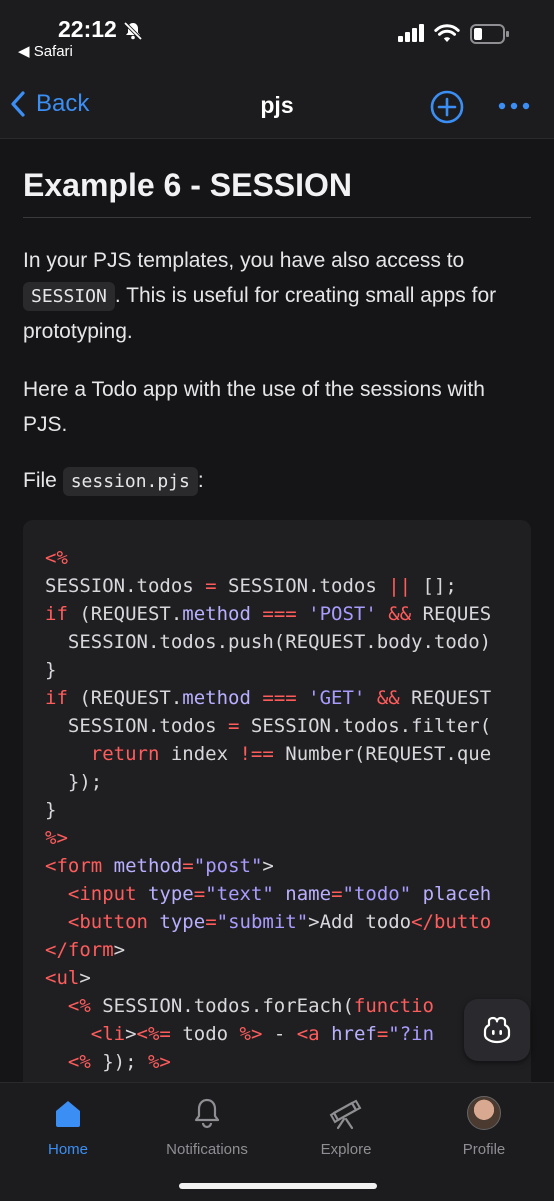  What do you see at coordinates (53, 51) in the screenshot?
I see `back-app-label: Safari` at bounding box center [53, 51].